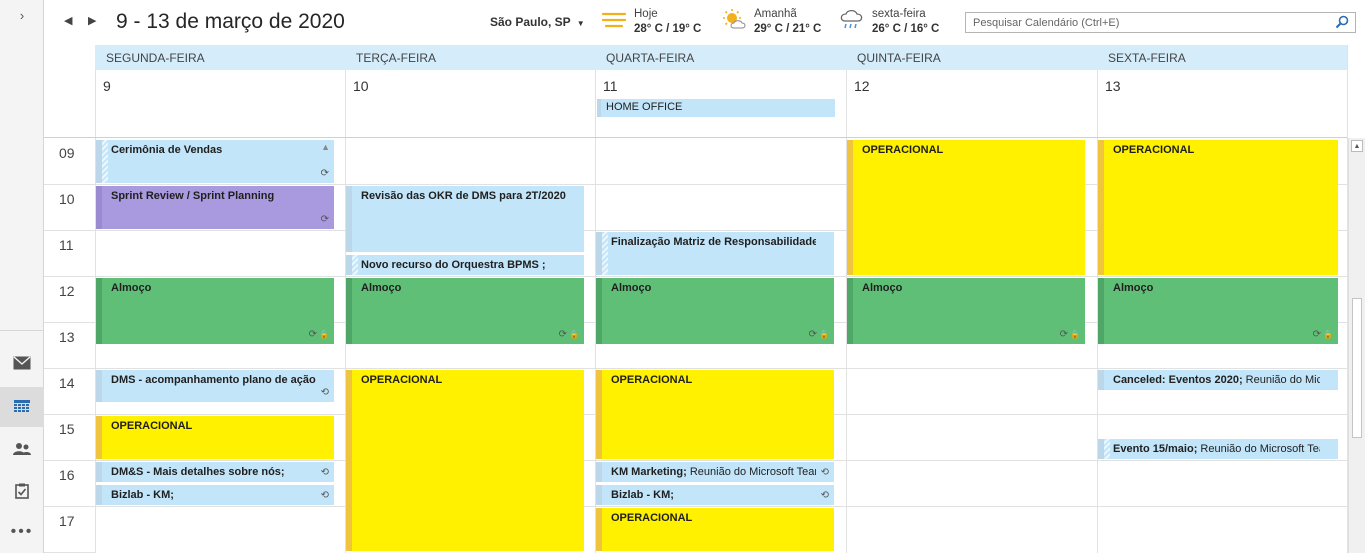 Image resolution: width=1365 pixels, height=553 pixels. Describe the element at coordinates (1328, 334) in the screenshot. I see `lock-icon: 🔒` at that location.